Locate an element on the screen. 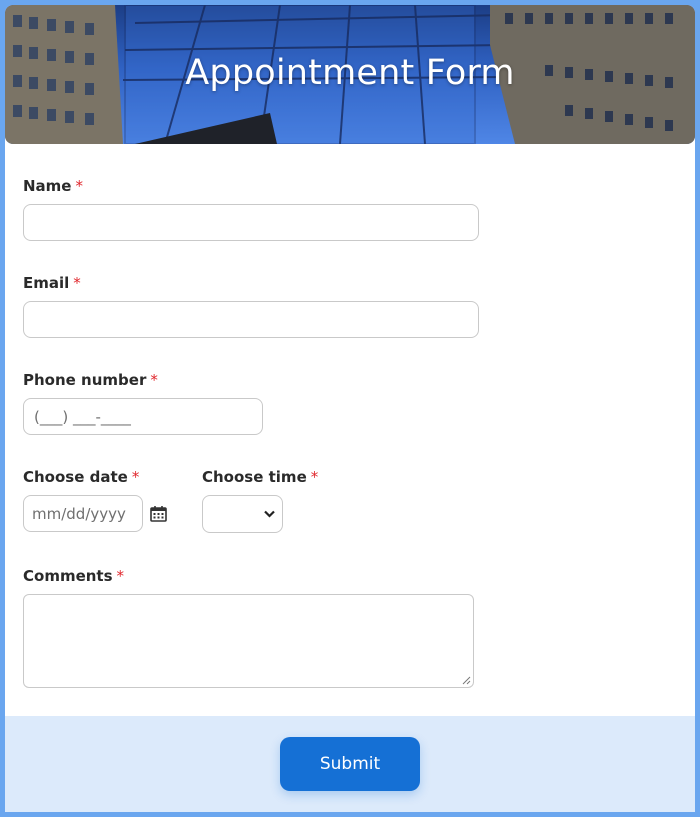  date-input is located at coordinates (83, 513).